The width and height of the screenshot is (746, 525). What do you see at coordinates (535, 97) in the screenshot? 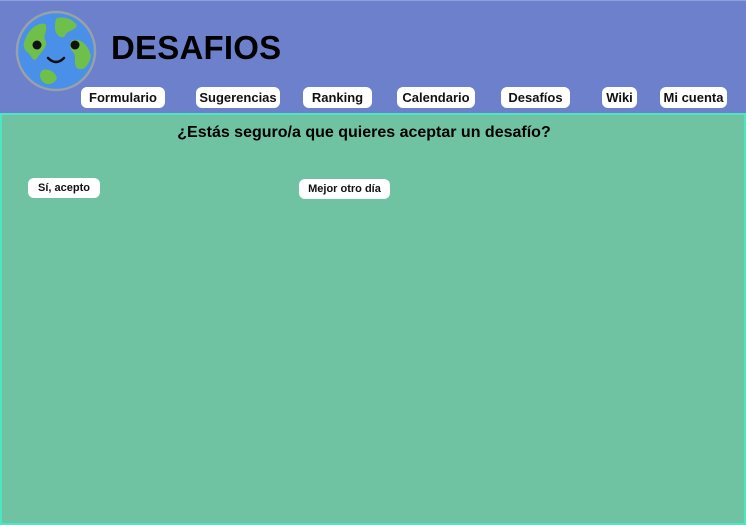
I see `nav-desafios-button: Desafíos` at bounding box center [535, 97].